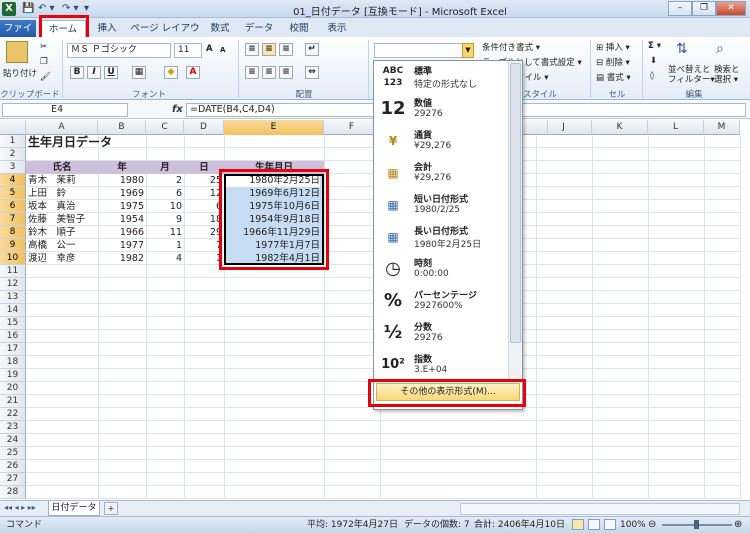  Describe the element at coordinates (20, 73) in the screenshot. I see `paste-button: 貼り付け` at that location.